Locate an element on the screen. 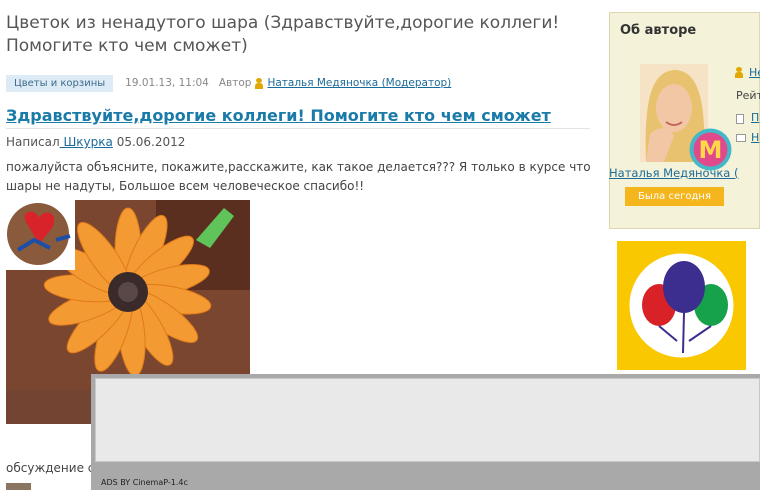  byline-prefix: Написал is located at coordinates (33, 142).